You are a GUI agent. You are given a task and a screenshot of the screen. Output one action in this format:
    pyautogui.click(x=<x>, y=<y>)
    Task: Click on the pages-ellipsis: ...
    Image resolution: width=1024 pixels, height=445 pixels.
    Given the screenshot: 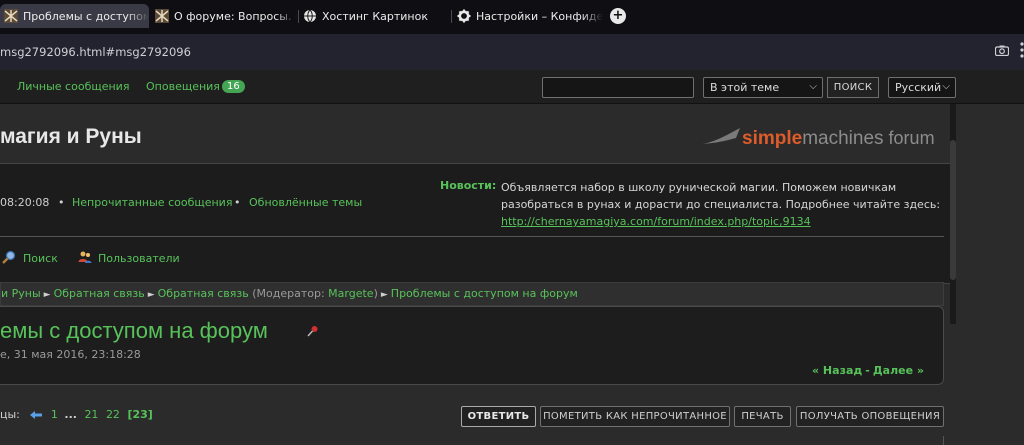 What is the action you would take?
    pyautogui.click(x=70, y=414)
    